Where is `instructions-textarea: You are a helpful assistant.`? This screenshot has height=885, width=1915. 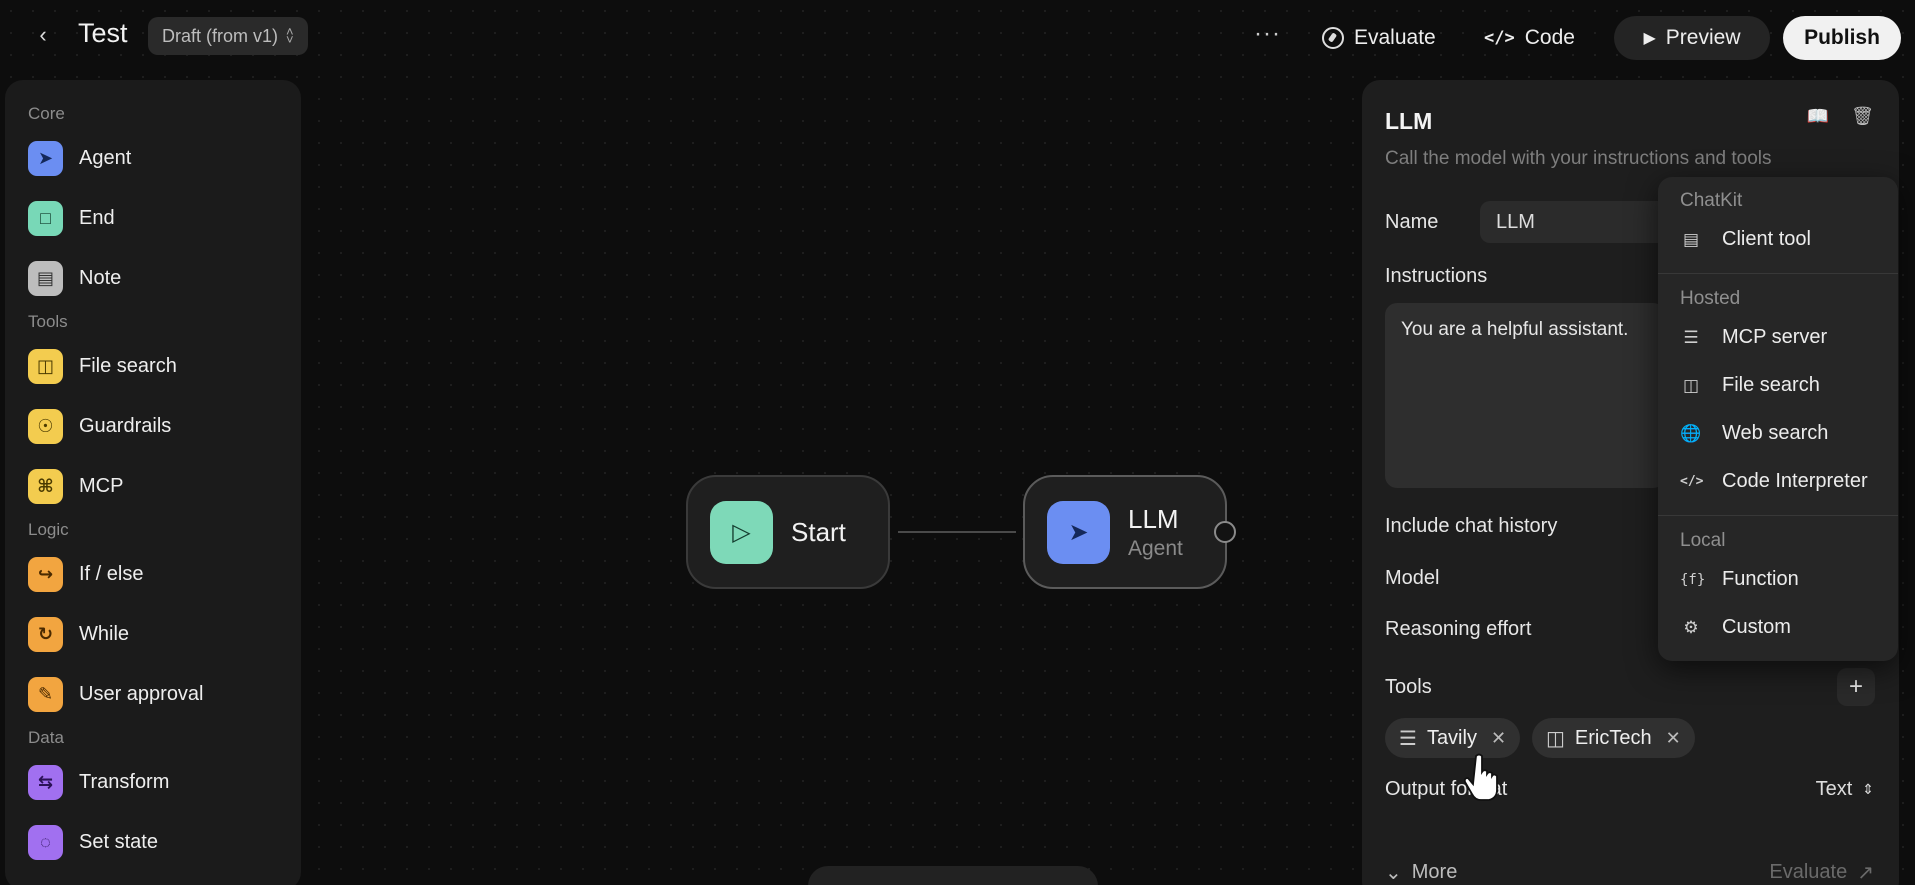
instructions-textarea: You are a helpful assistant. is located at coordinates (1525, 395).